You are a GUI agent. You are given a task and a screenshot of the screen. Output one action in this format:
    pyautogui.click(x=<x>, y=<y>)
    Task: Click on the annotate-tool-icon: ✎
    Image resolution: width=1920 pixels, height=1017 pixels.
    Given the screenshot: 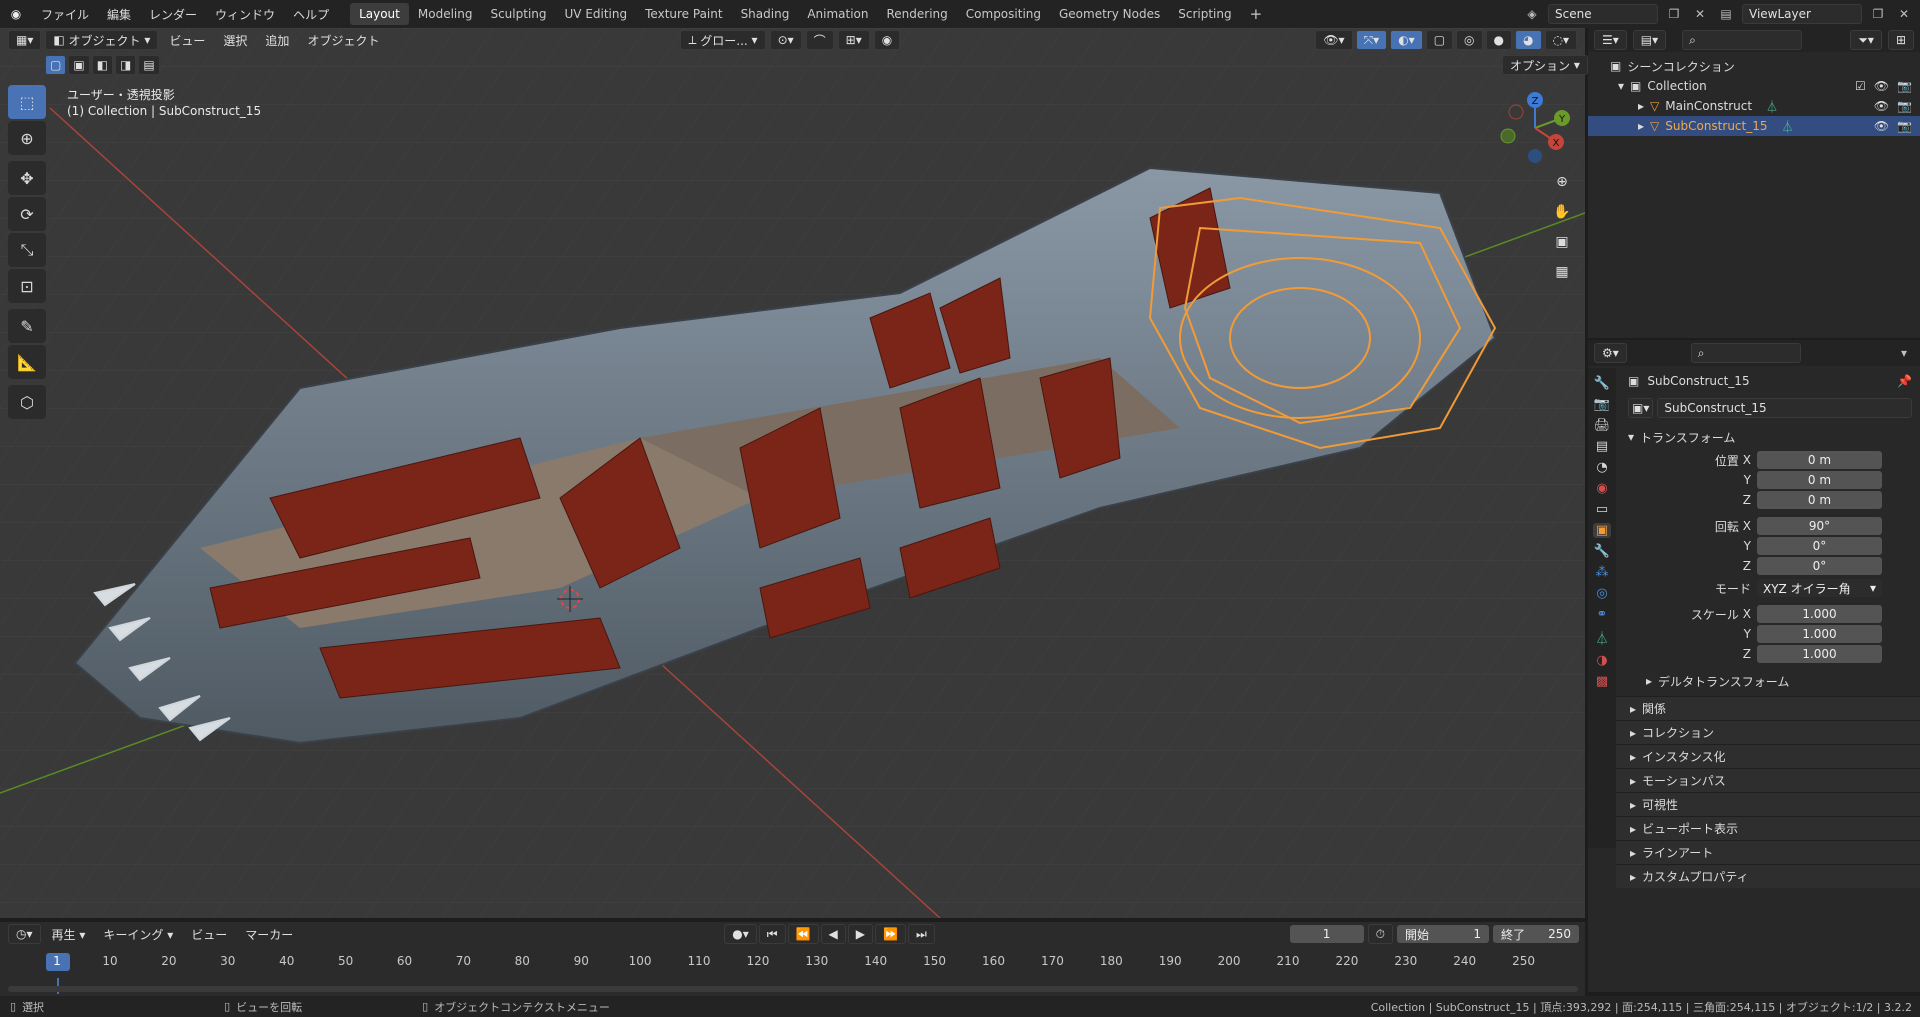 What is the action you would take?
    pyautogui.click(x=27, y=326)
    